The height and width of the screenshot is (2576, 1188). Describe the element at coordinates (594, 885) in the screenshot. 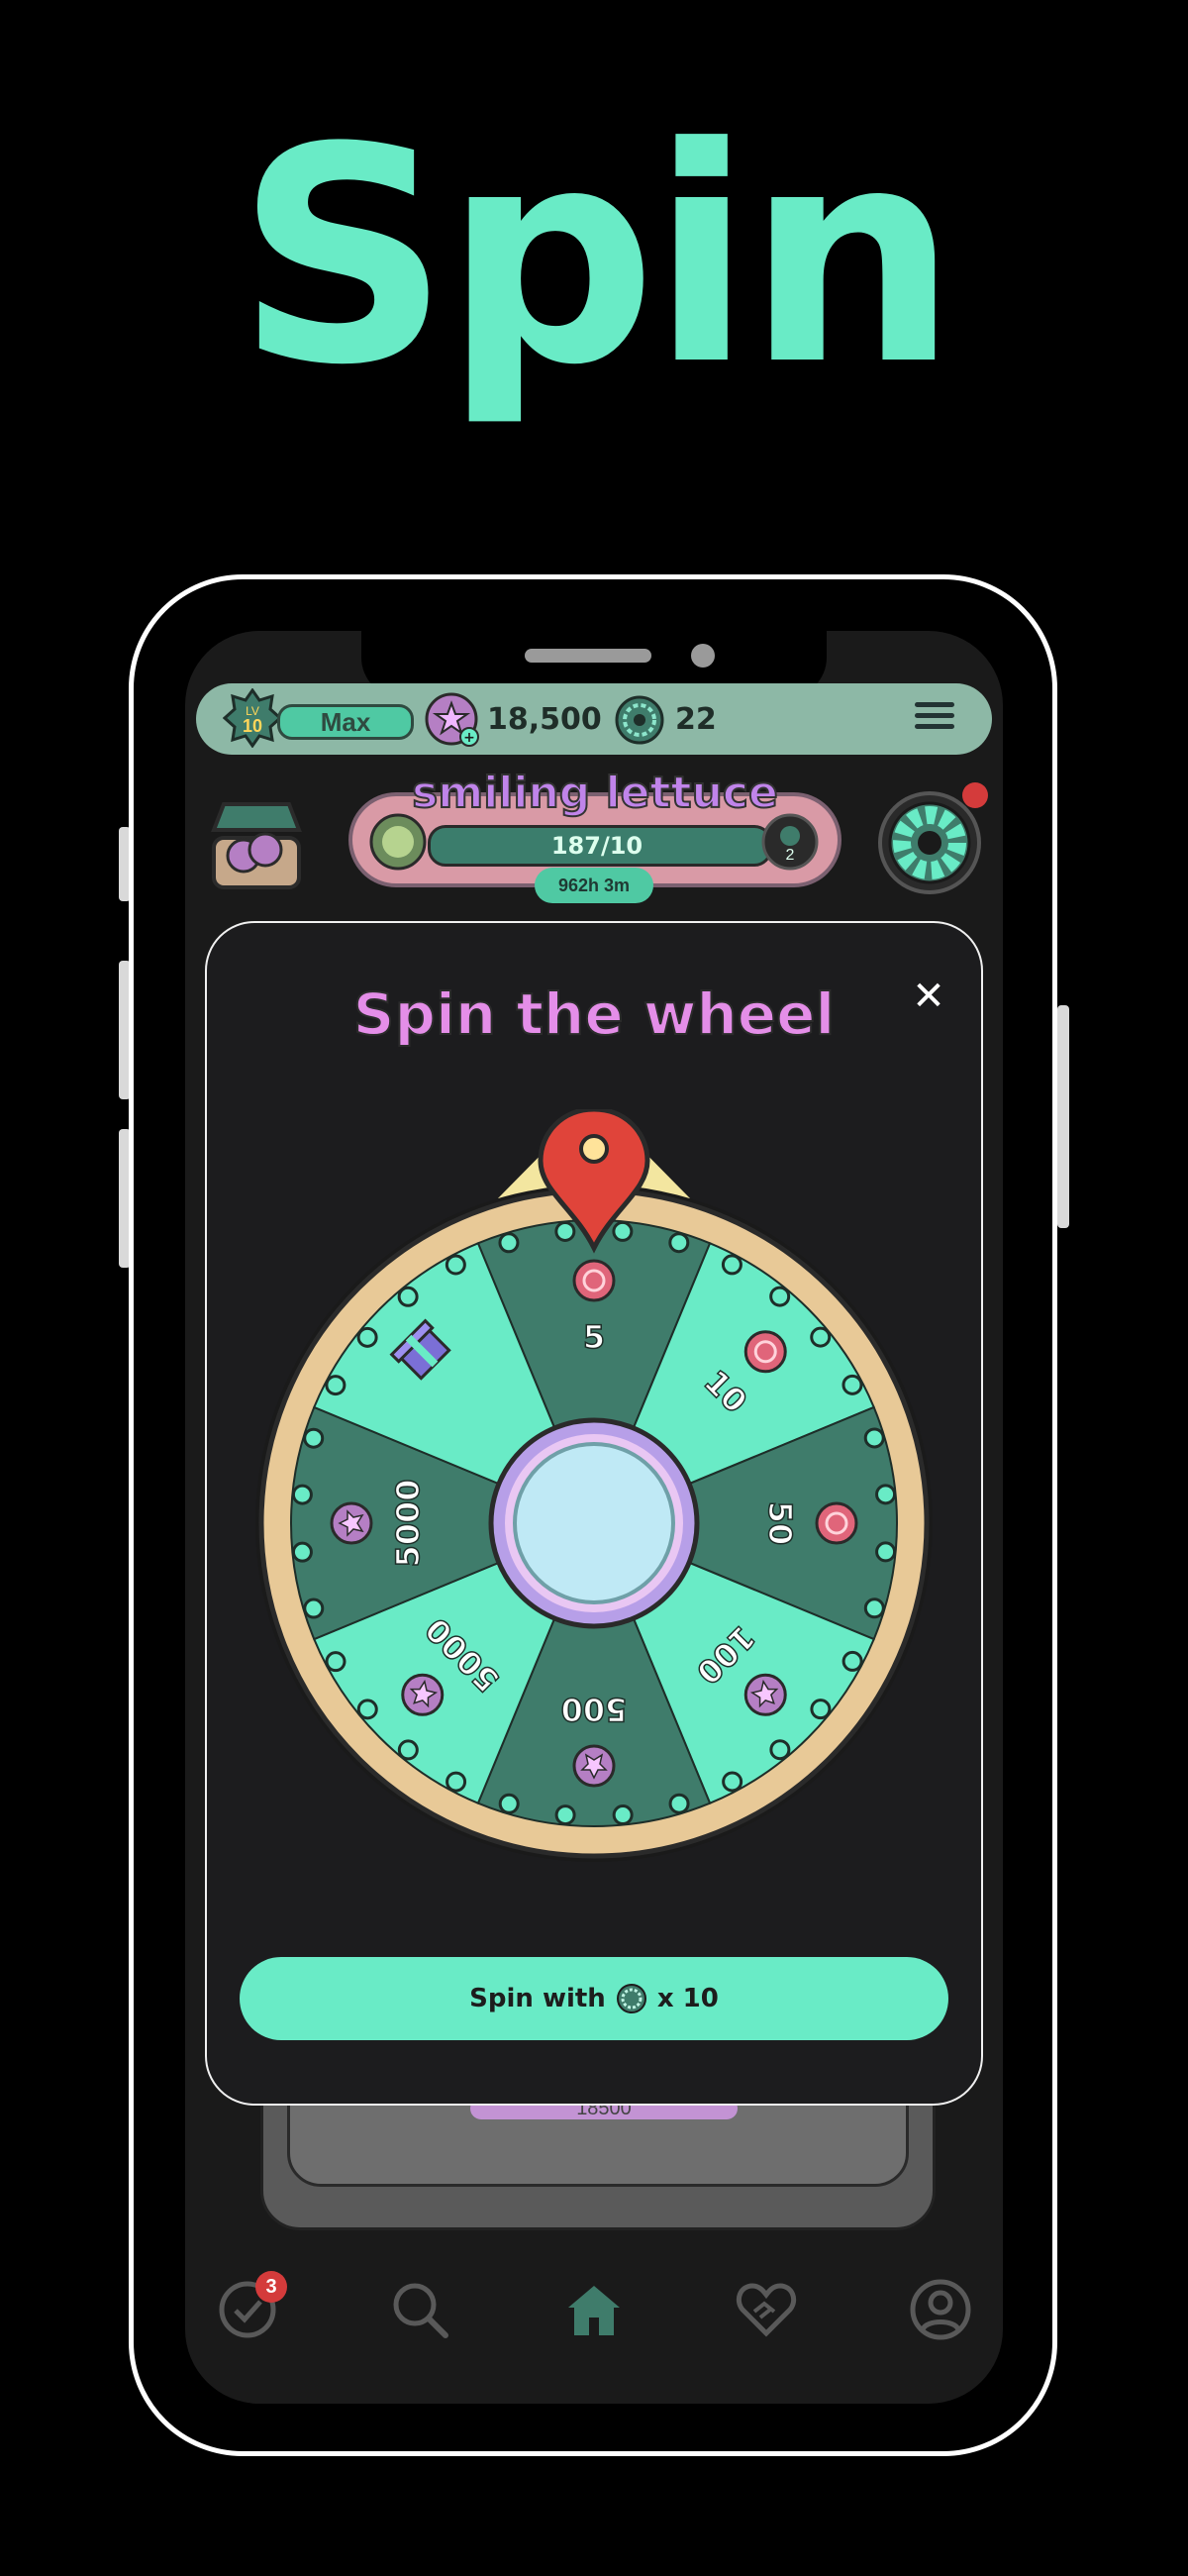

I see `timer-badge: 962h 3m` at that location.